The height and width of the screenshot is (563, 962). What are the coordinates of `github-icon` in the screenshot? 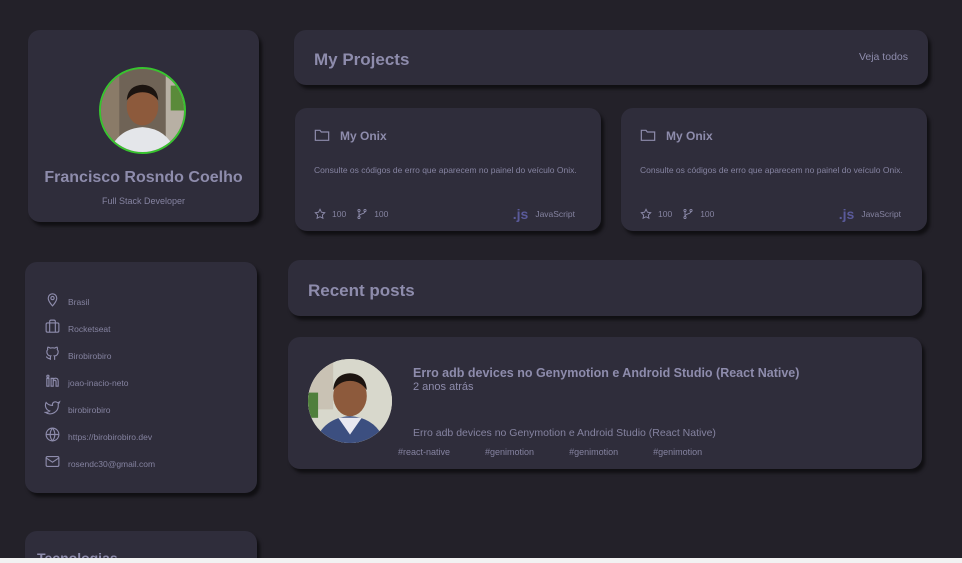 It's located at (52, 353).